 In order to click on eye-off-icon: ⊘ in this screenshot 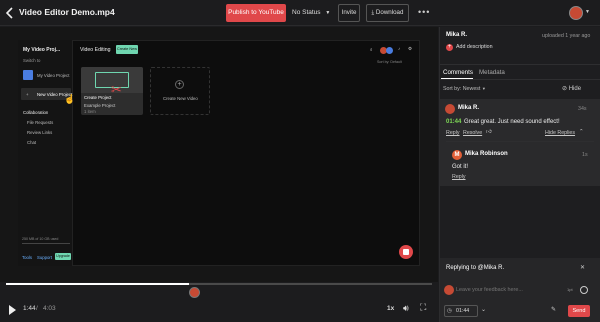, I will do `click(565, 89)`.